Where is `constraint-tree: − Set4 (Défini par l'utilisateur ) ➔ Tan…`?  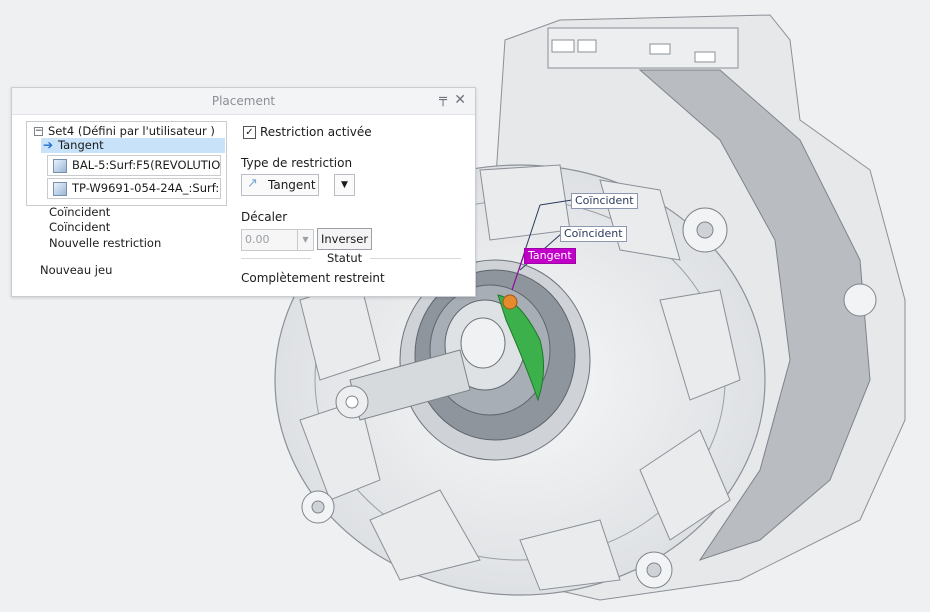
constraint-tree: − Set4 (Défini par l'utilisateur ) ➔ Tan… is located at coordinates (126, 163).